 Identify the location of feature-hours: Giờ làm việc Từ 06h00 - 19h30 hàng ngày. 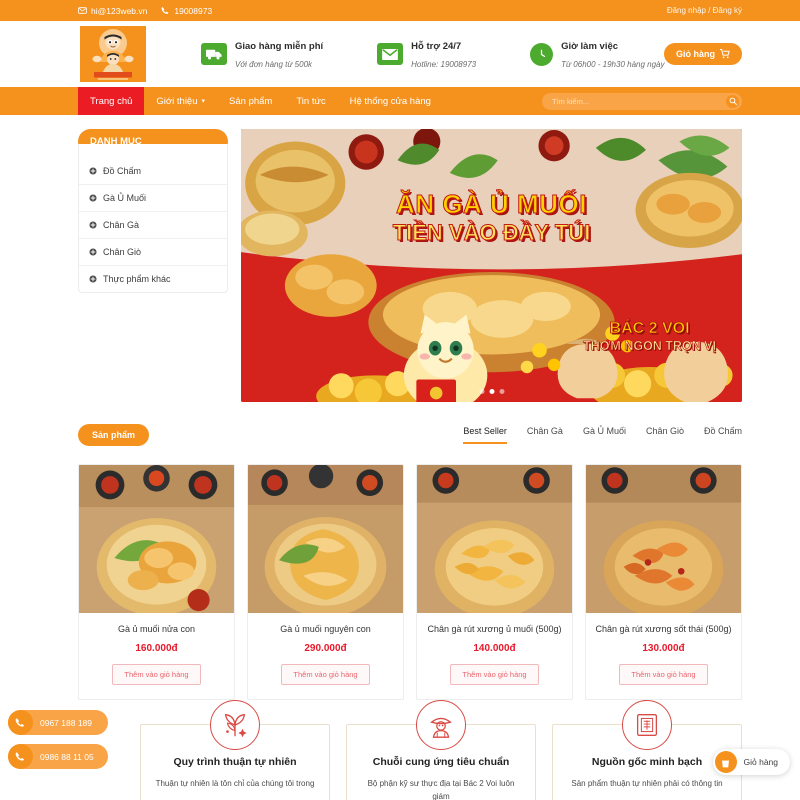
(597, 54).